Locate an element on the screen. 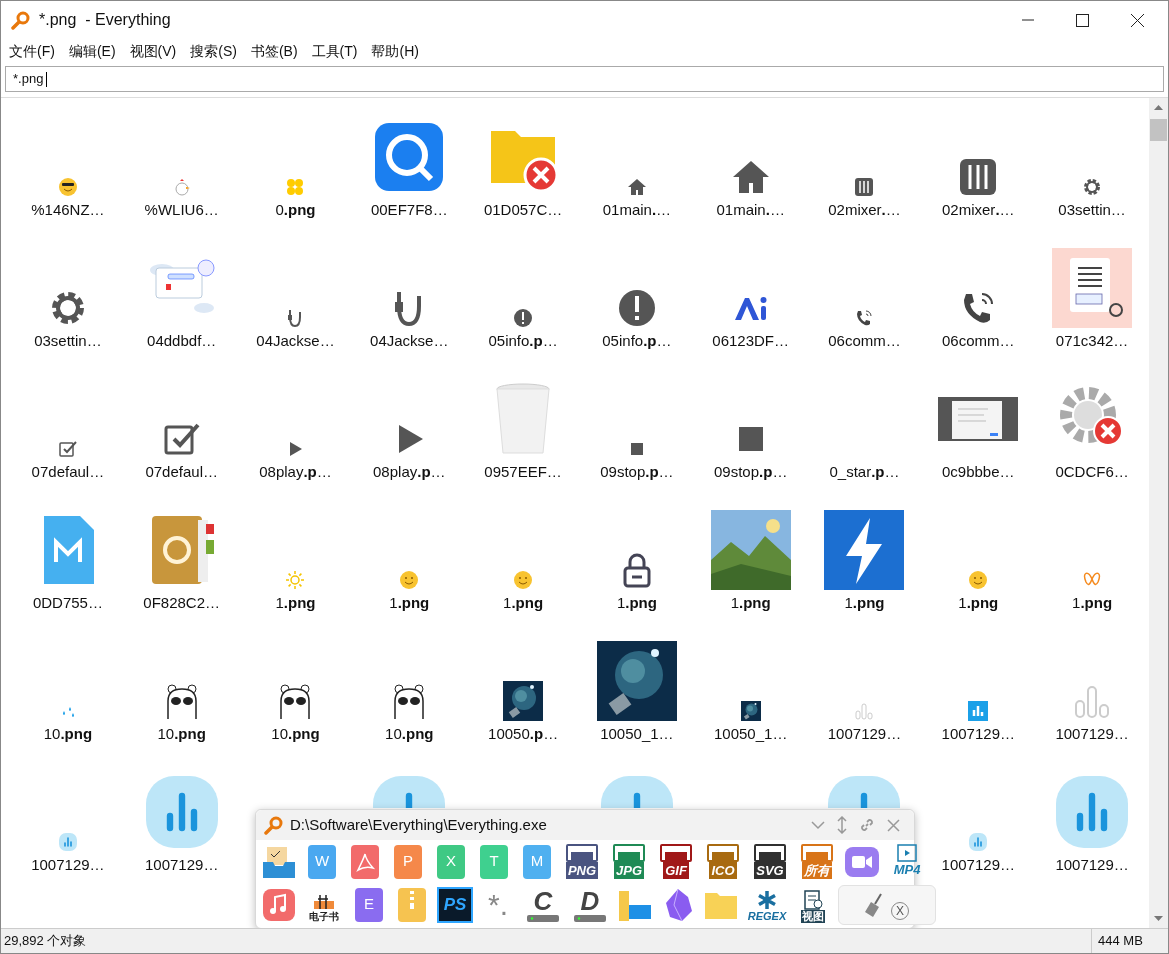  photoshop-button: PS is located at coordinates (455, 904).